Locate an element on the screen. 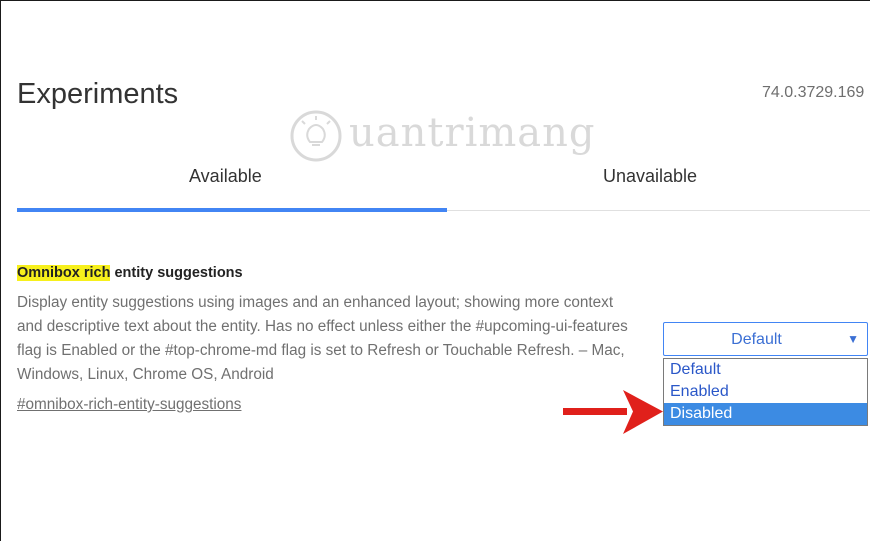  option-enabled: Enabled is located at coordinates (765, 392).